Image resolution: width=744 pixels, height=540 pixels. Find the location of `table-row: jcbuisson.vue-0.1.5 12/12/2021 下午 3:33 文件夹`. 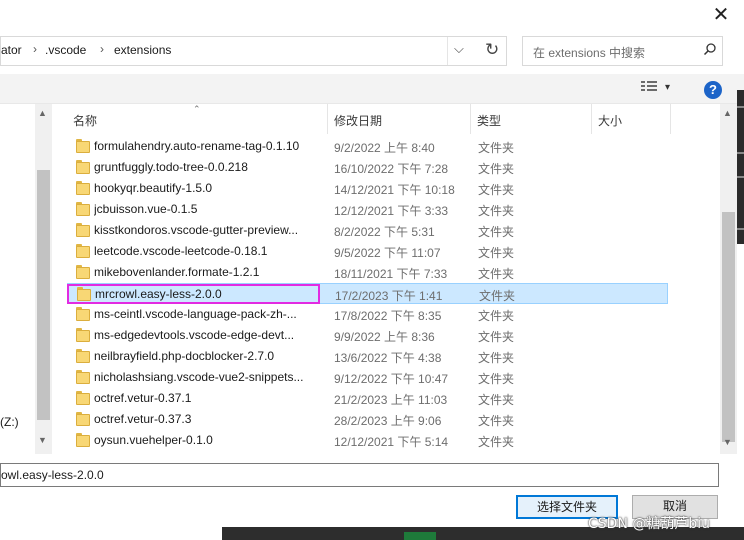

table-row: jcbuisson.vue-0.1.5 12/12/2021 下午 3:33 文件夹 is located at coordinates (367, 209).